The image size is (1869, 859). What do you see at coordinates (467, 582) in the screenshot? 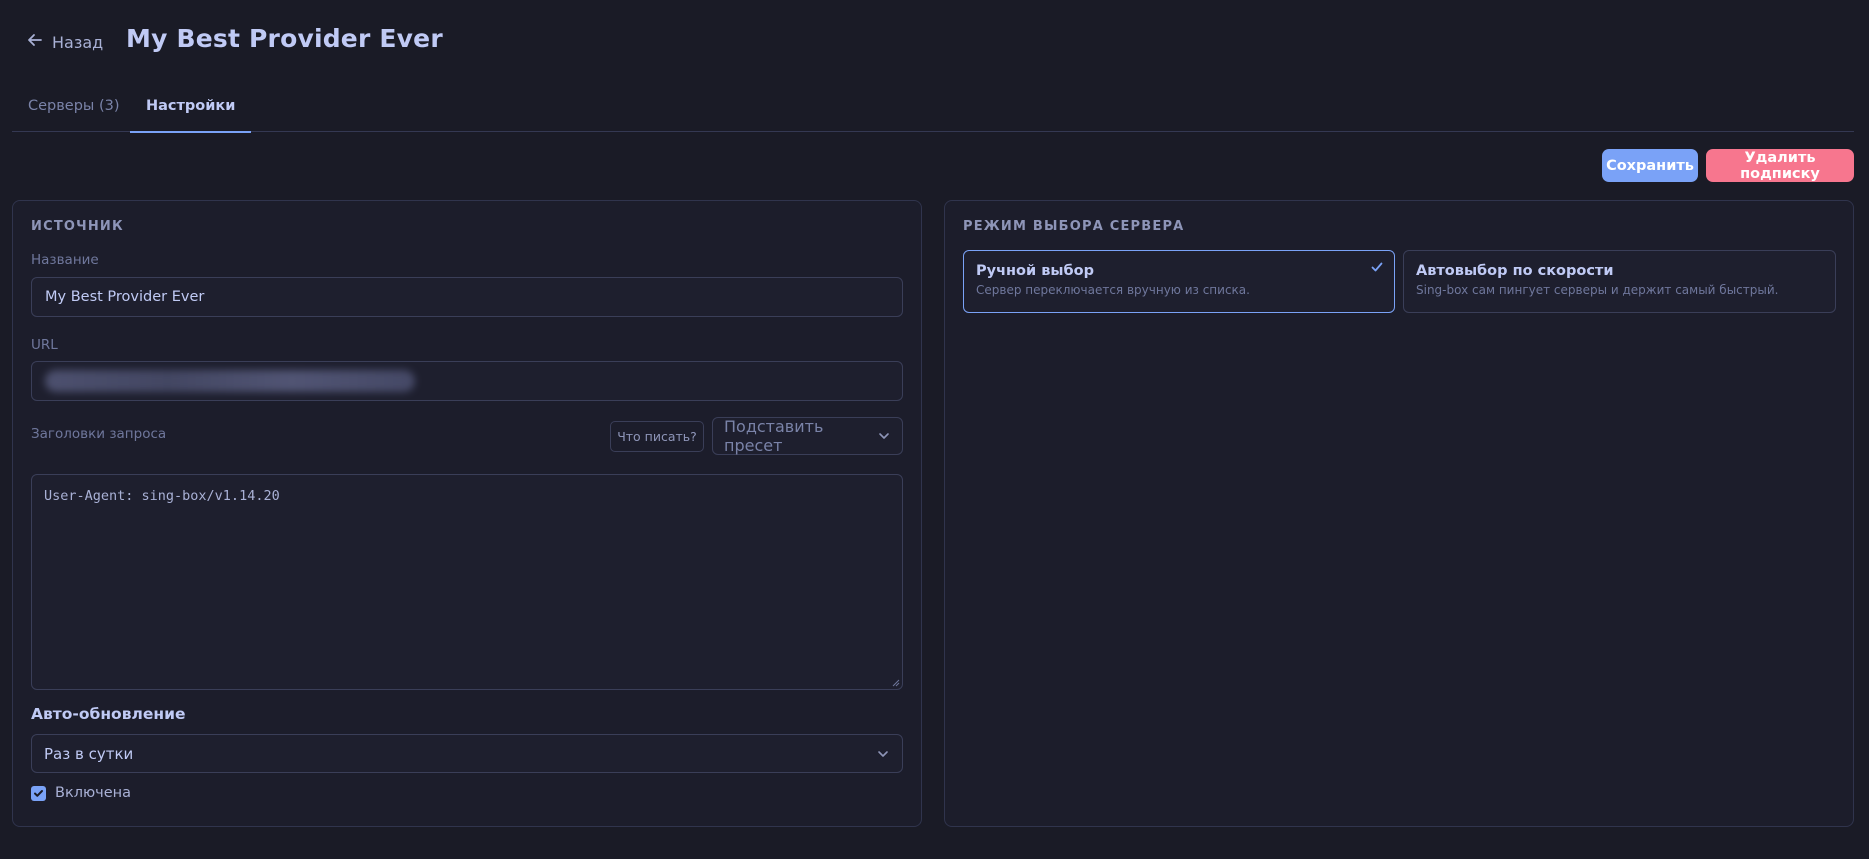
I see `headers-textarea: User-Agent: sing-box/v1.14.20` at bounding box center [467, 582].